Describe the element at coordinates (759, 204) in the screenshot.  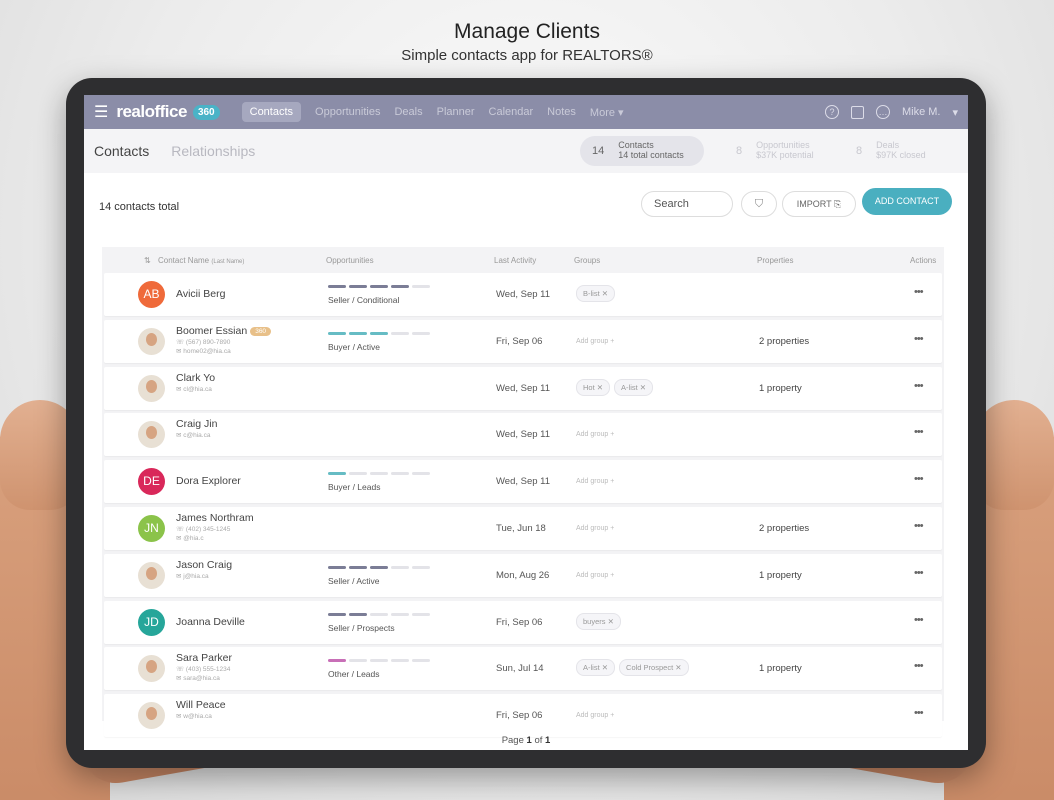
I see `filter-button: ⛉` at that location.